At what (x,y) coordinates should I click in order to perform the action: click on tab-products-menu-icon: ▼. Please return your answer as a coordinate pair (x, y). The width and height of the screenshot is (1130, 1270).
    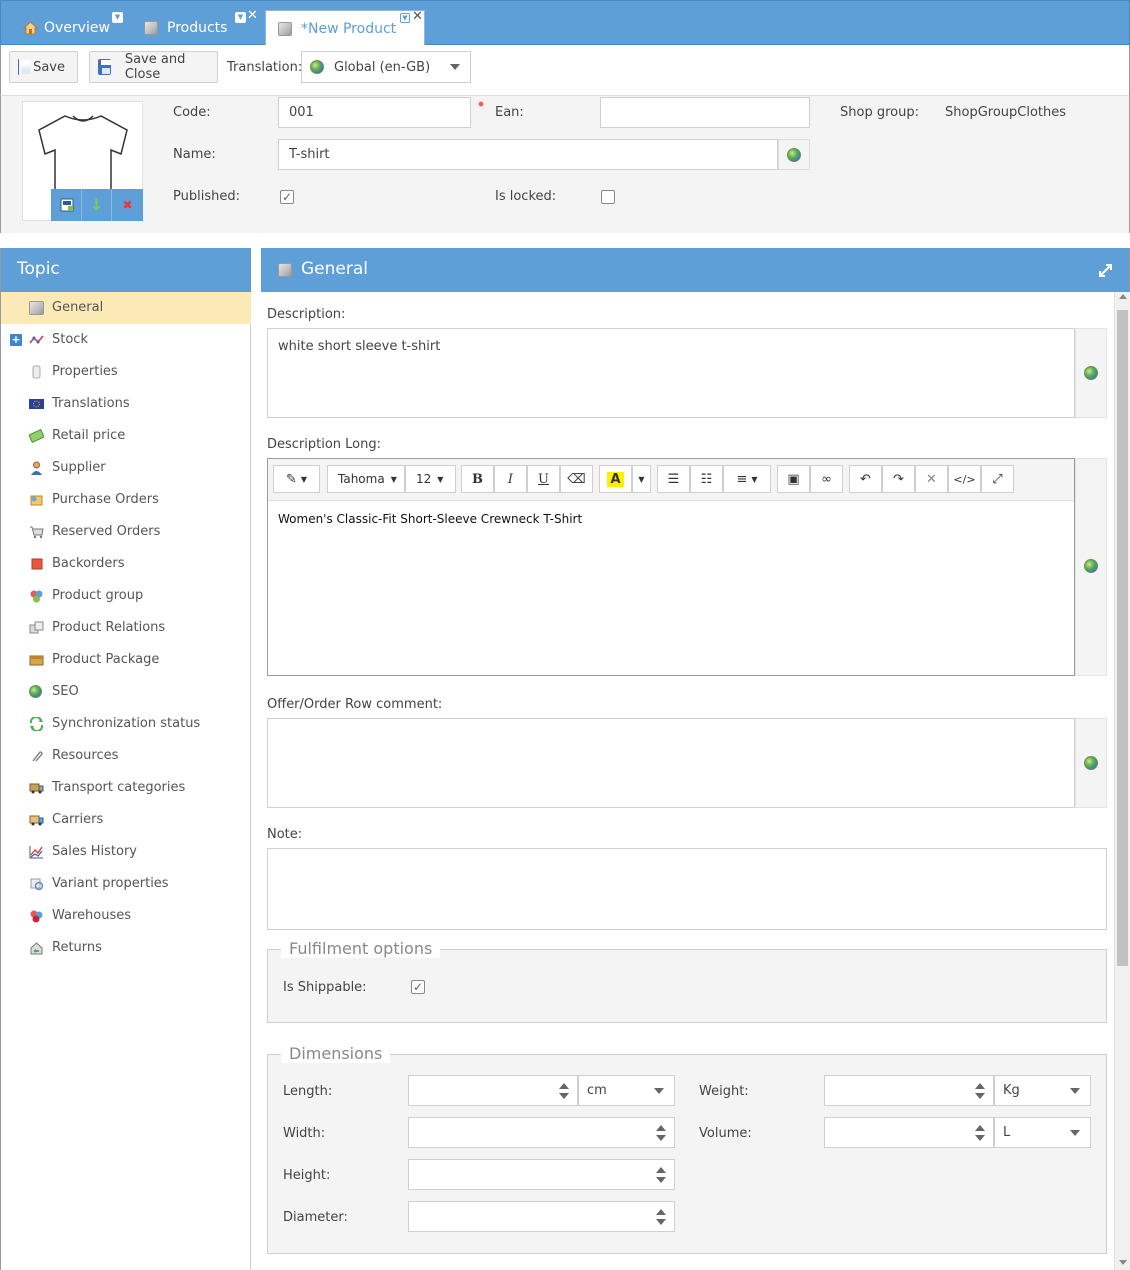
    Looking at the image, I should click on (240, 17).